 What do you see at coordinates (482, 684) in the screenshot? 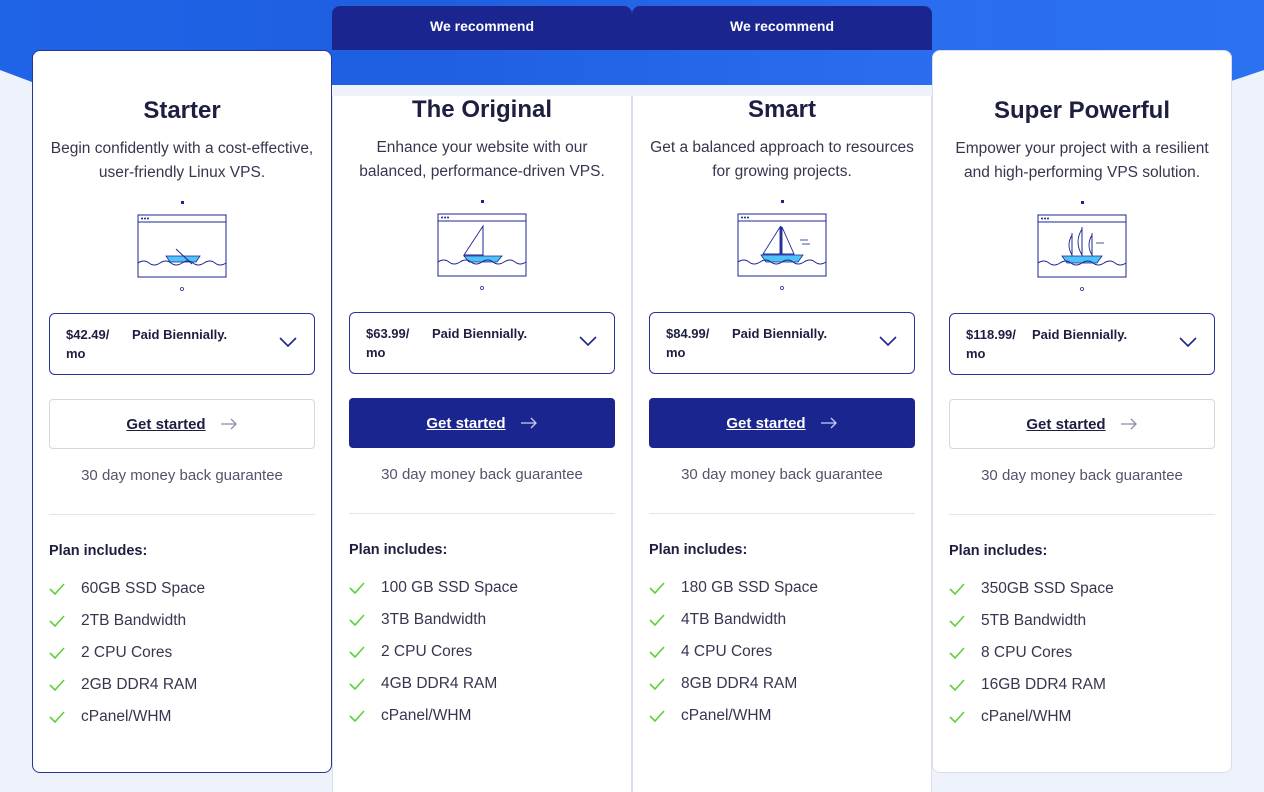
I see `feature-item: 4GB DDR4 RAM` at bounding box center [482, 684].